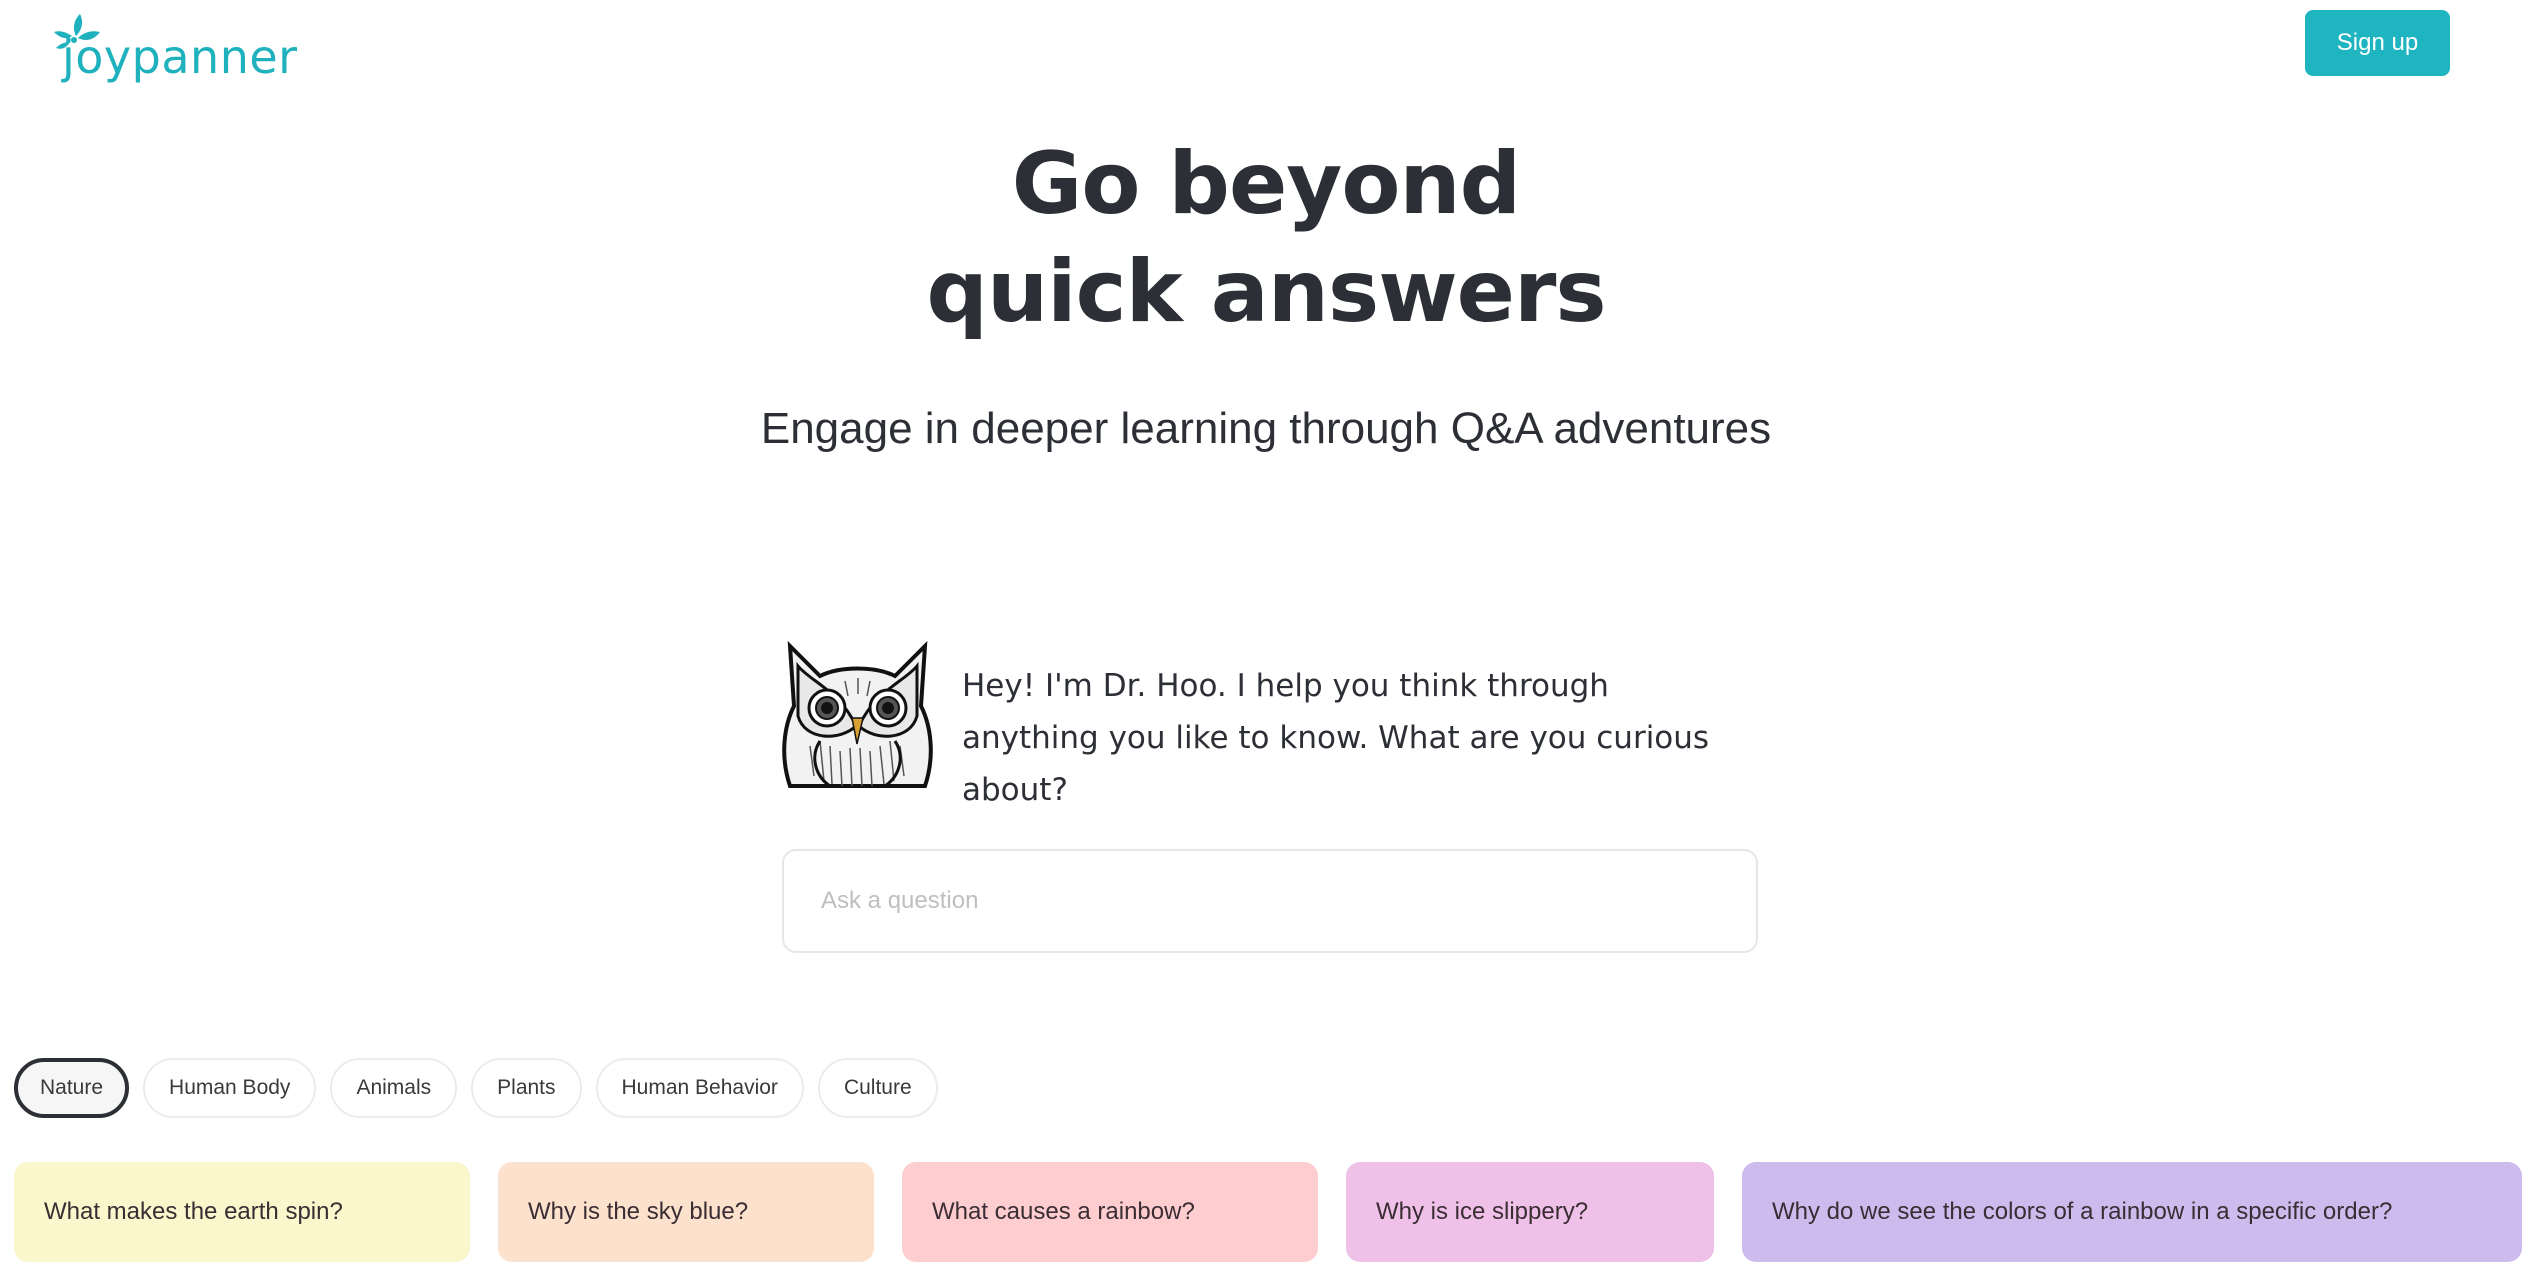 The width and height of the screenshot is (2532, 1264). Describe the element at coordinates (1266, 292) in the screenshot. I see `hero-title-line-2: quick answers` at that location.